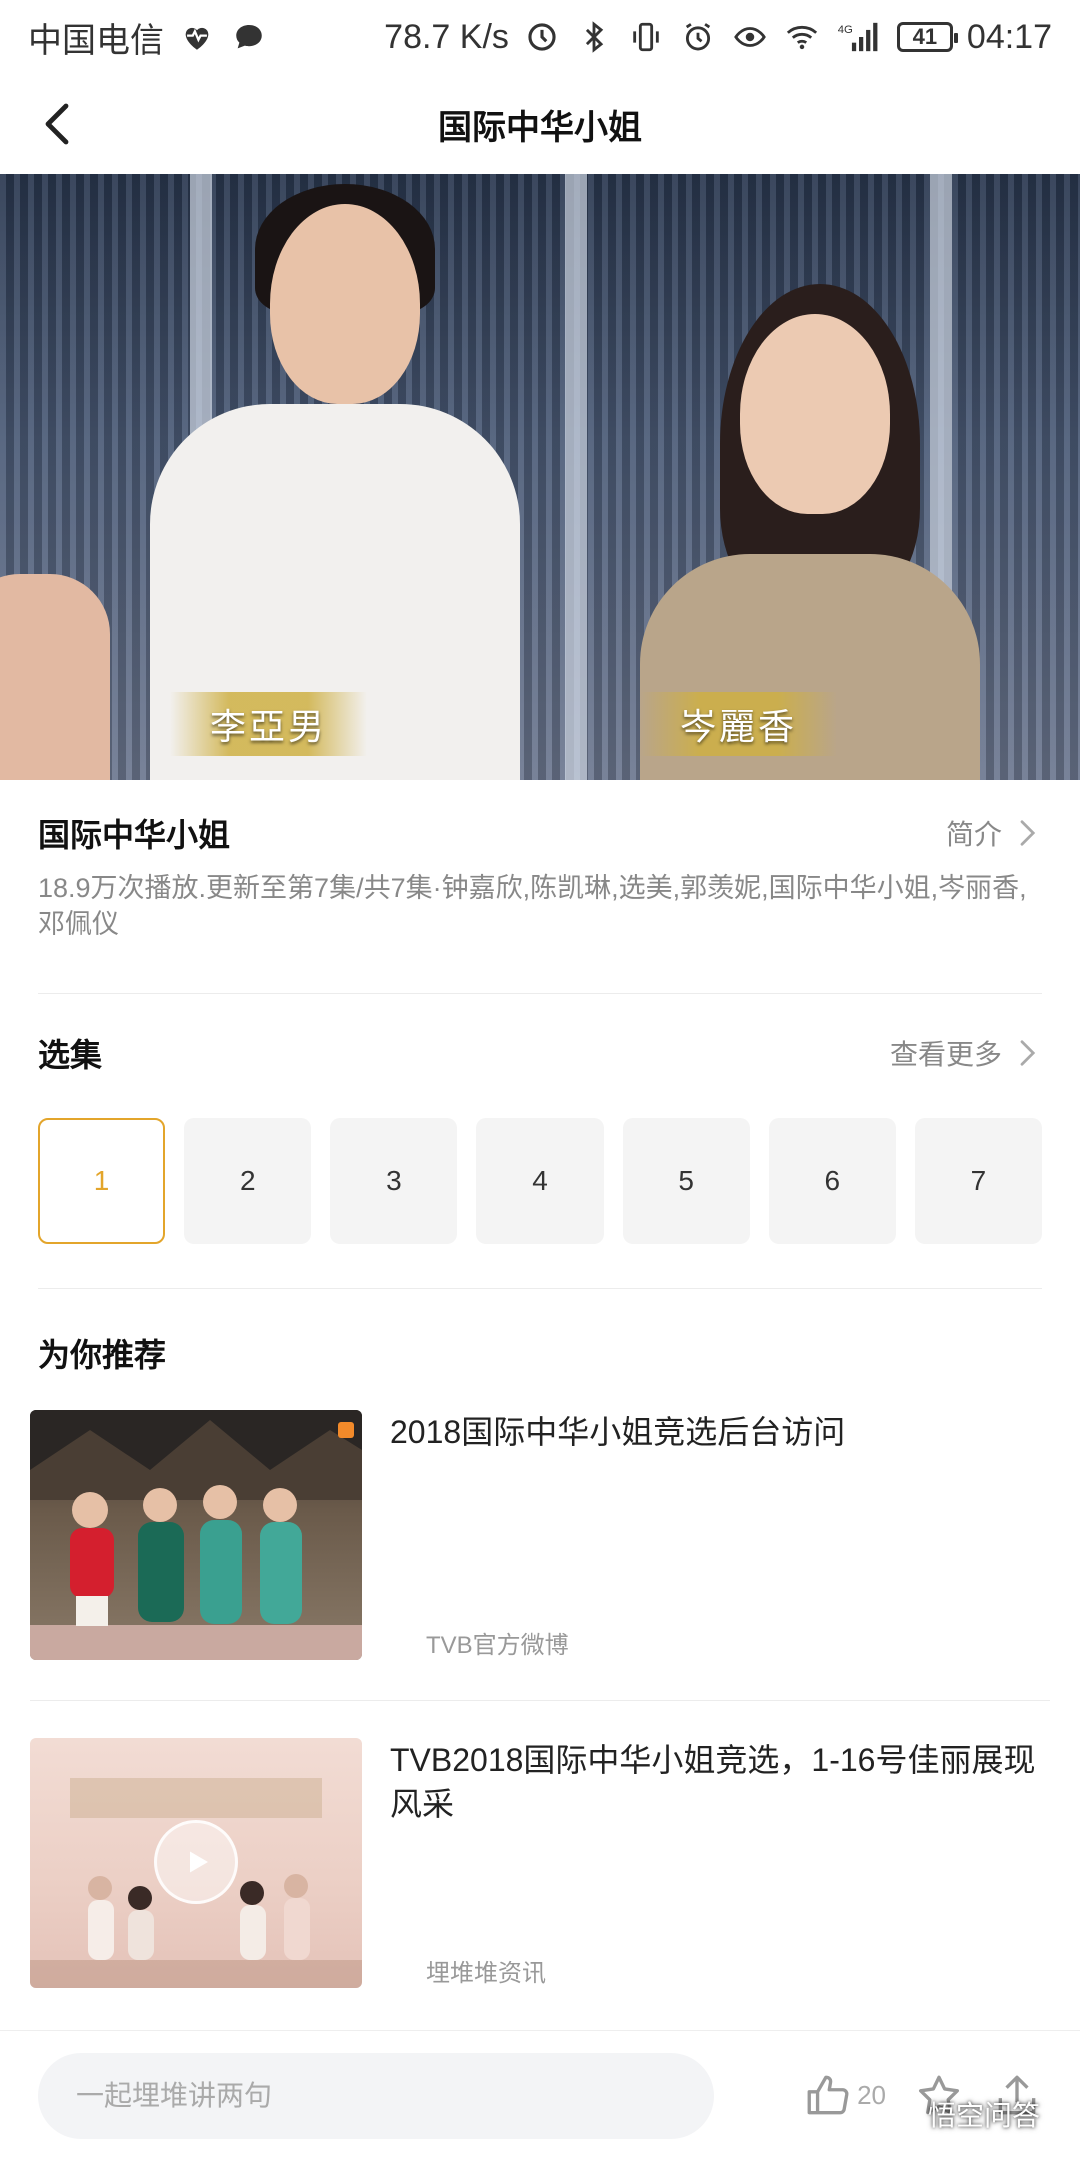 This screenshot has height=2160, width=1080. What do you see at coordinates (994, 833) in the screenshot?
I see `intro-link: 简介` at bounding box center [994, 833].